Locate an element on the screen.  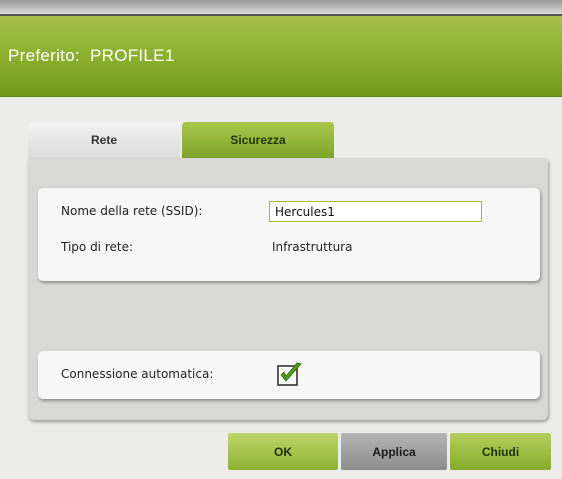
auto-connect-checkbox is located at coordinates (289, 374).